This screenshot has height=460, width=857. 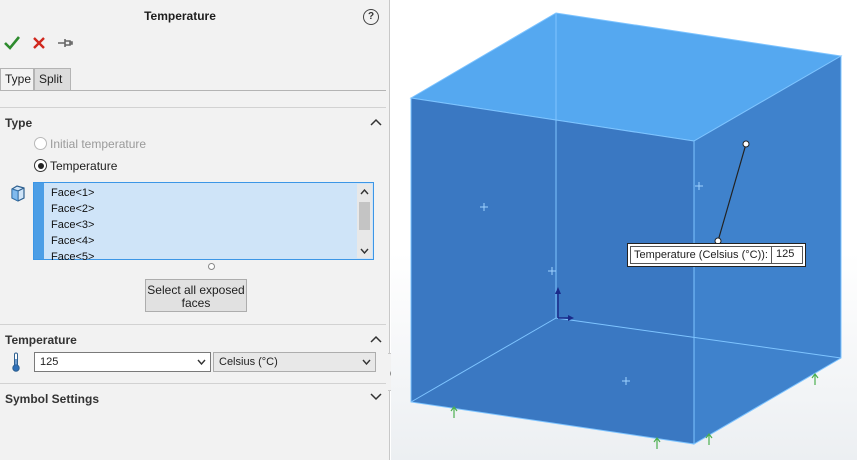 I want to click on thermometer-icon, so click(x=16, y=362).